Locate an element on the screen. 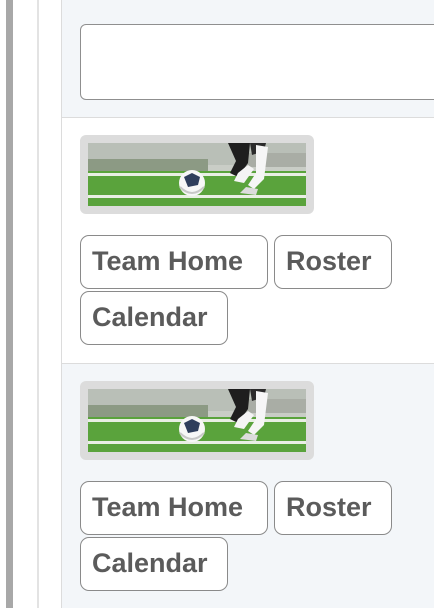  left-rail-divider is located at coordinates (38, 304).